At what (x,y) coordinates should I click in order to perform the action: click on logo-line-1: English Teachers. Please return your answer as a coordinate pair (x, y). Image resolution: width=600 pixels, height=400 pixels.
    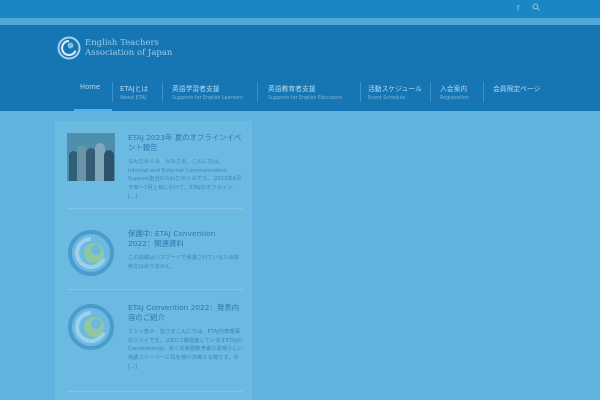
    Looking at the image, I should click on (122, 43).